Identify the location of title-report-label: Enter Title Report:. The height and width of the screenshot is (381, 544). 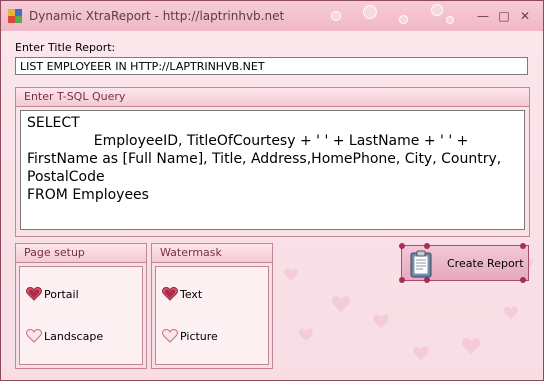
(65, 47).